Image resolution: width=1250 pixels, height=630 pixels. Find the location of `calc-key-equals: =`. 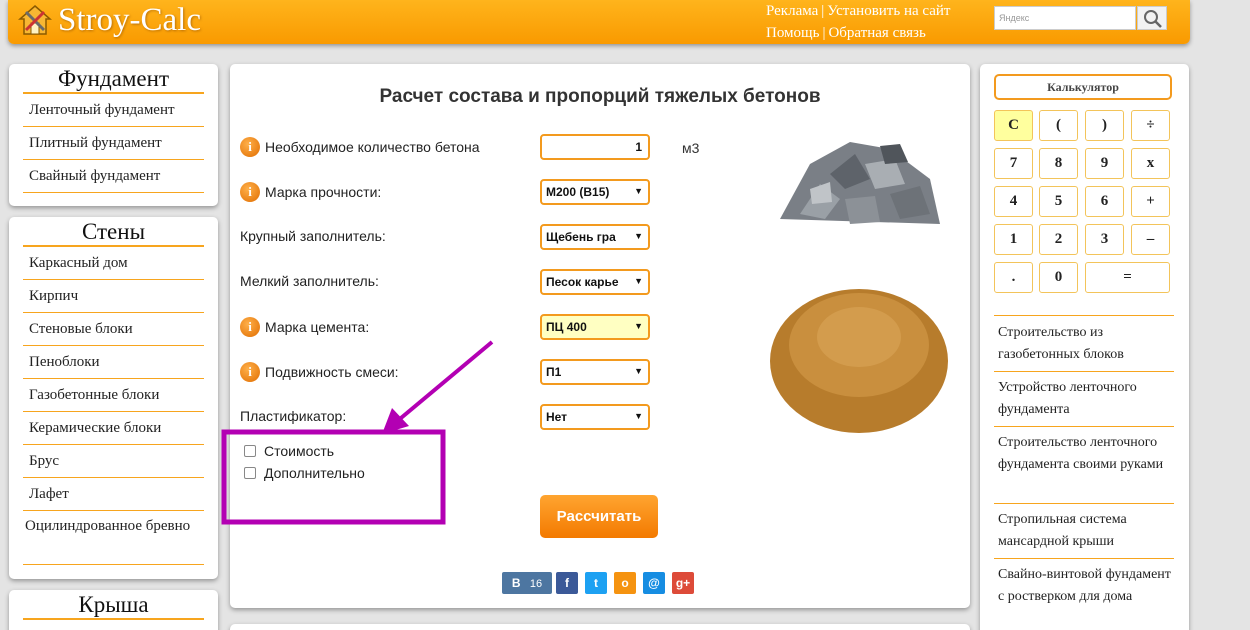

calc-key-equals: = is located at coordinates (1127, 277).